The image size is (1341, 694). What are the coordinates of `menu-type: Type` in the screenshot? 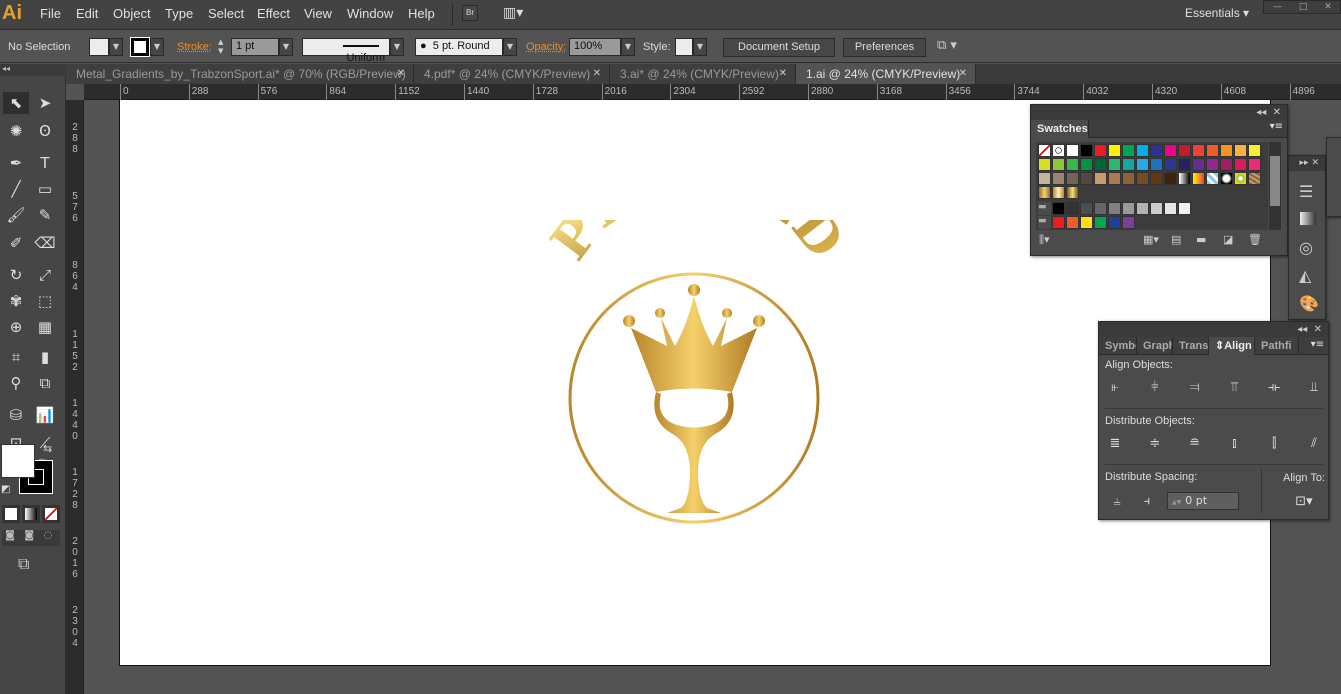 It's located at (179, 13).